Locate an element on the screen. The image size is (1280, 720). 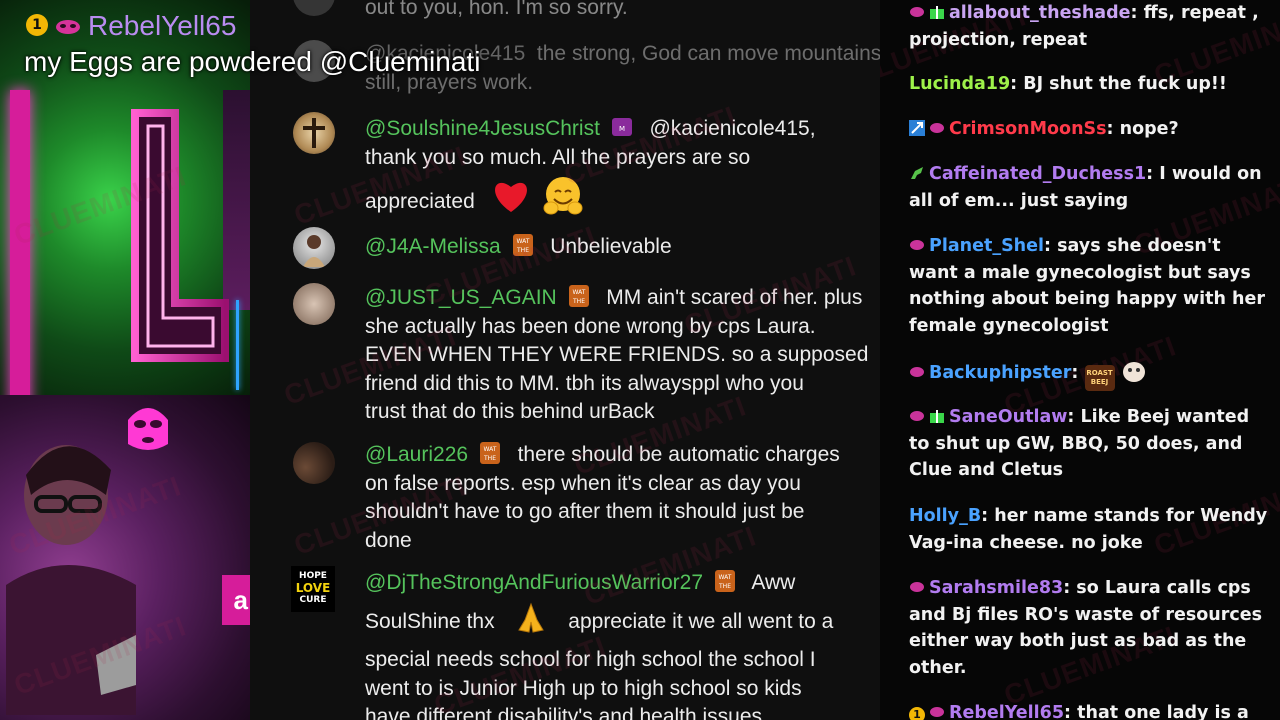
chat-username: RebelYell65 is located at coordinates (1006, 711).